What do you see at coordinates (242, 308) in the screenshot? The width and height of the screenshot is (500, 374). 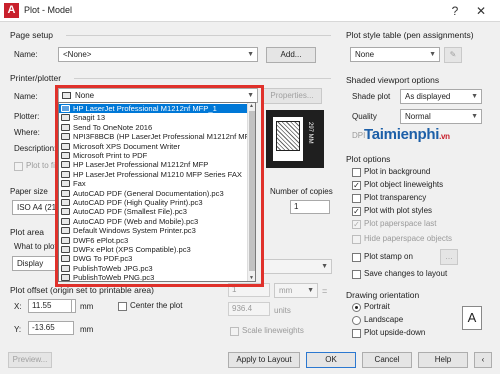 I see `scale-units-value: 936.4` at bounding box center [242, 308].